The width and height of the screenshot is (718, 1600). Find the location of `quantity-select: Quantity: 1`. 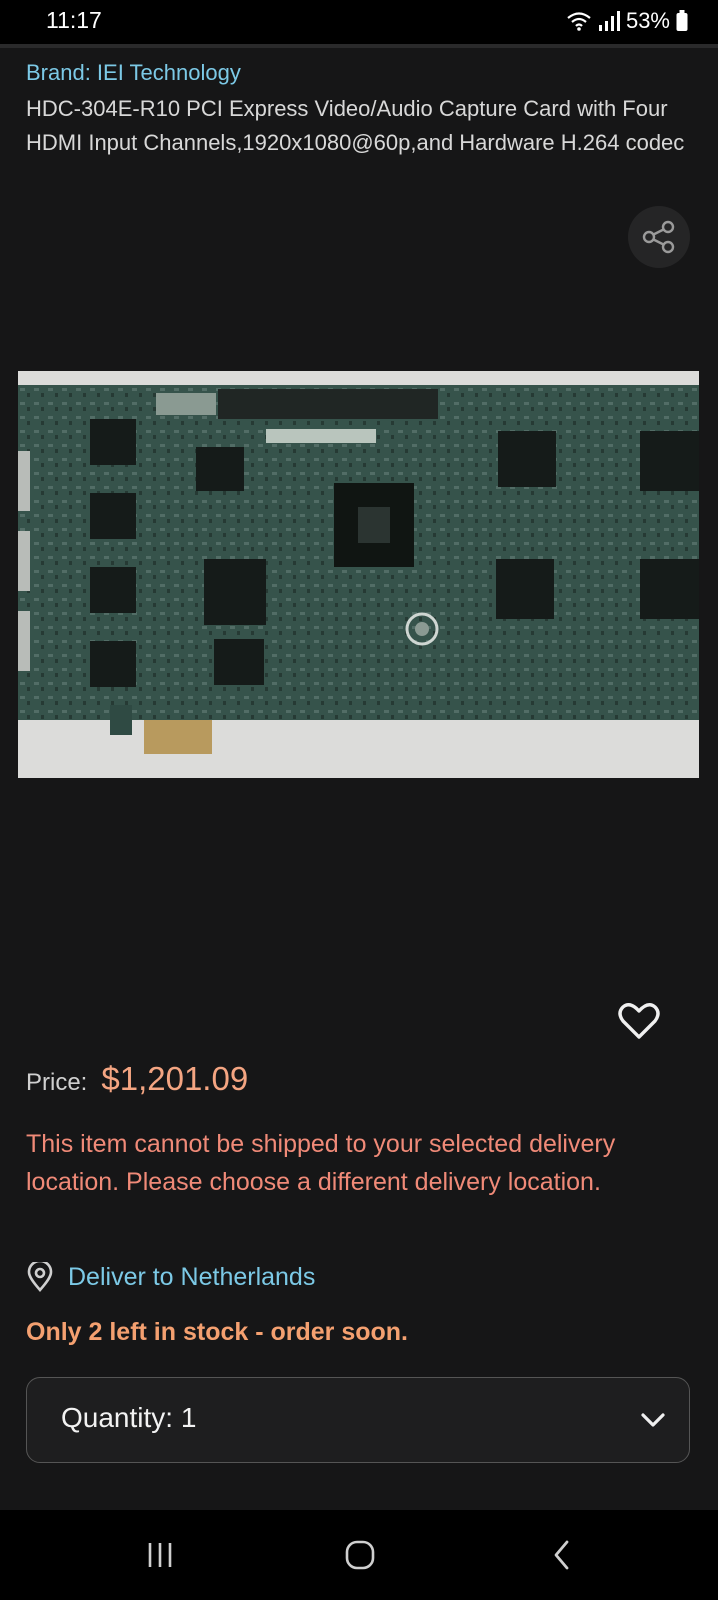

quantity-select: Quantity: 1 is located at coordinates (358, 1420).